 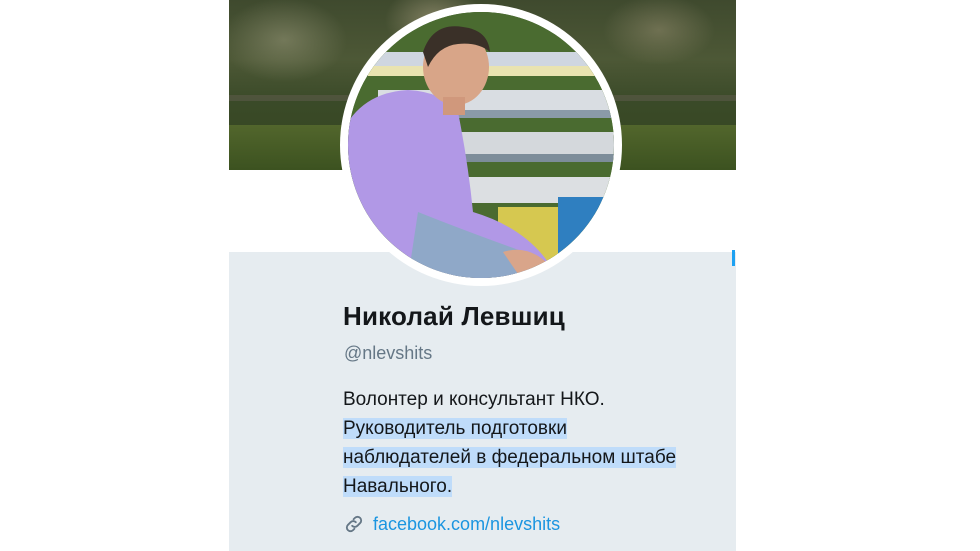 I want to click on profile-website: facebook.com/nlevshits, so click(x=451, y=524).